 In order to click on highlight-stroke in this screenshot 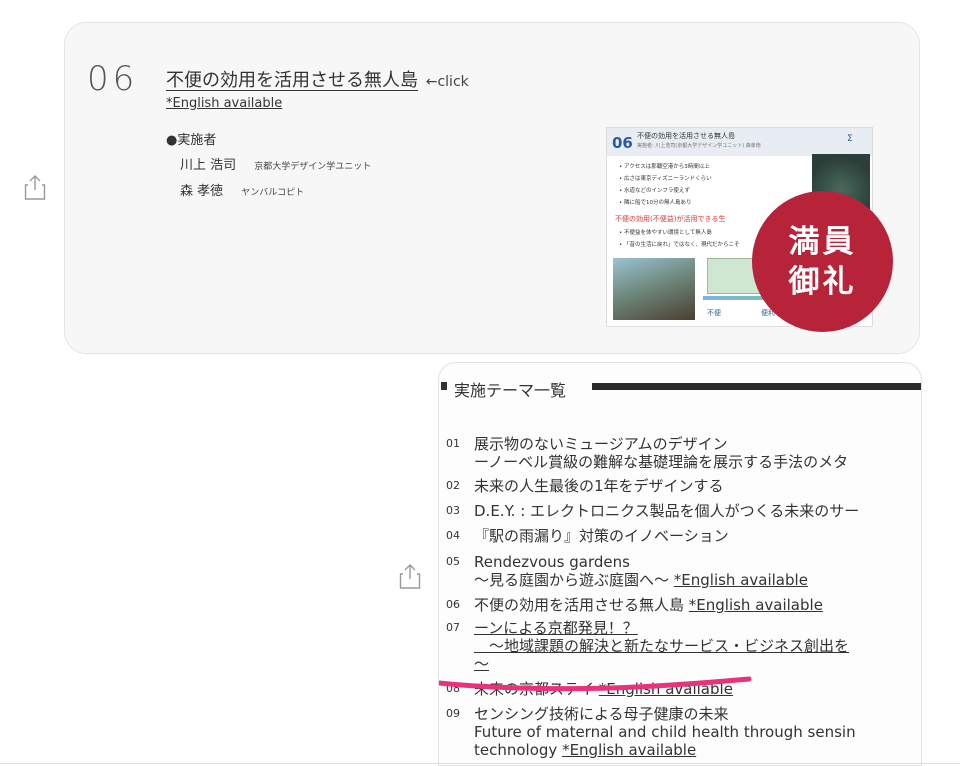, I will do `click(595, 684)`.